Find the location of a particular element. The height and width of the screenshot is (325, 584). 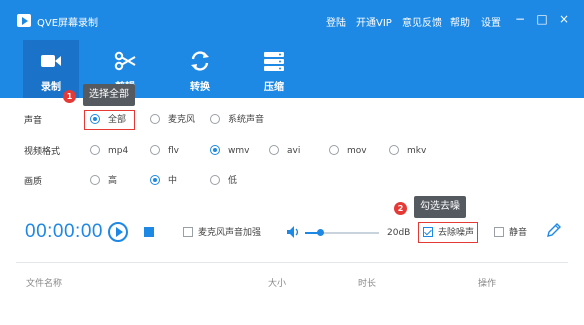

volume-slider is located at coordinates (342, 232).